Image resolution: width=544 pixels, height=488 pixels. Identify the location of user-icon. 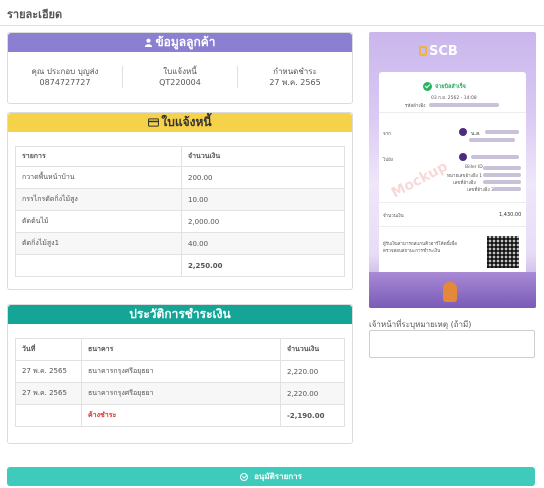
(149, 42).